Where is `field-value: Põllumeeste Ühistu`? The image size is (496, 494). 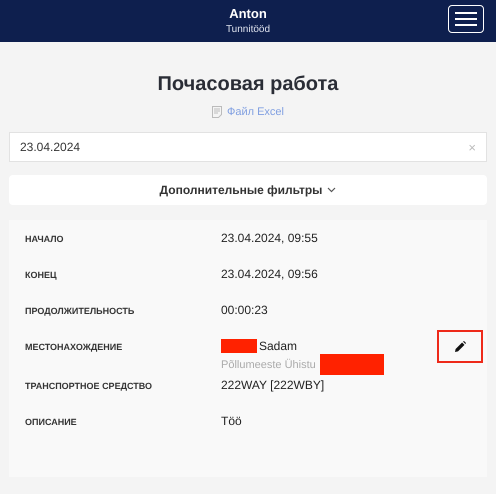 field-value: Põllumeeste Ühistu is located at coordinates (268, 365).